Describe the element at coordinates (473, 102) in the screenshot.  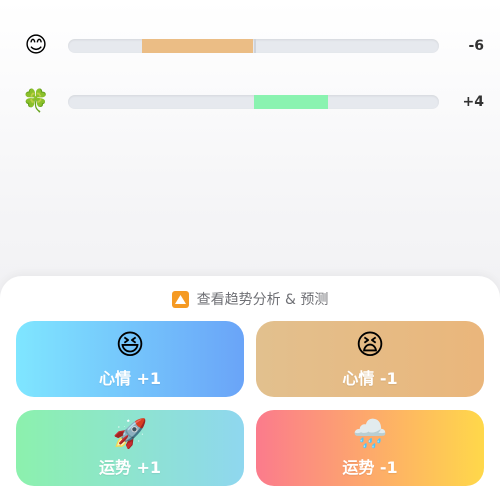
I see `luck-value: +4` at that location.